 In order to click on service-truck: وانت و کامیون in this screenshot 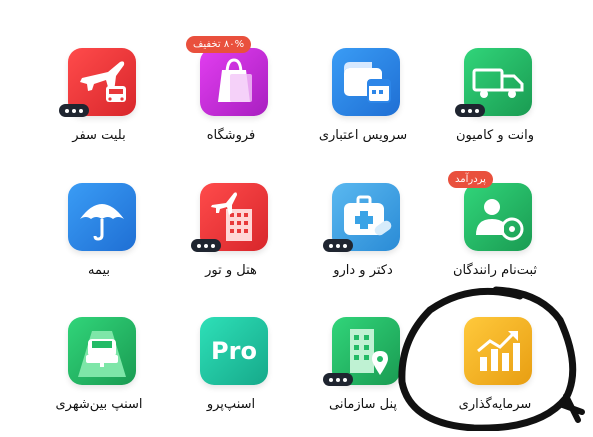, I will do `click(495, 108)`.